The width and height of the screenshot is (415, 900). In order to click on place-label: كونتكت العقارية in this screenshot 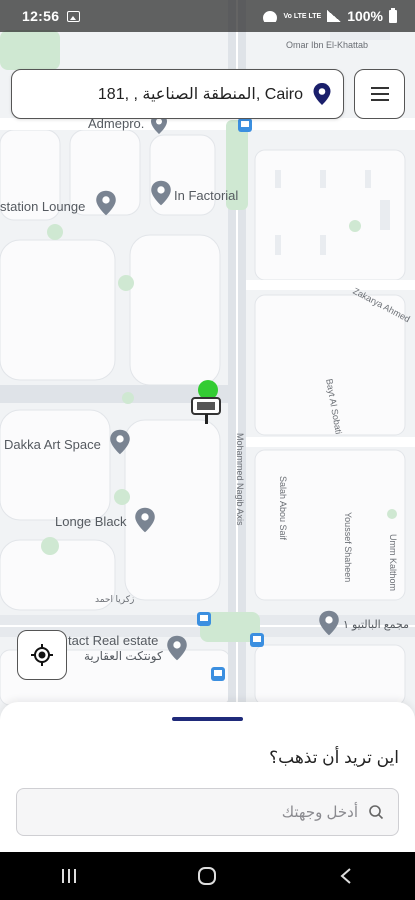, I will do `click(123, 656)`.